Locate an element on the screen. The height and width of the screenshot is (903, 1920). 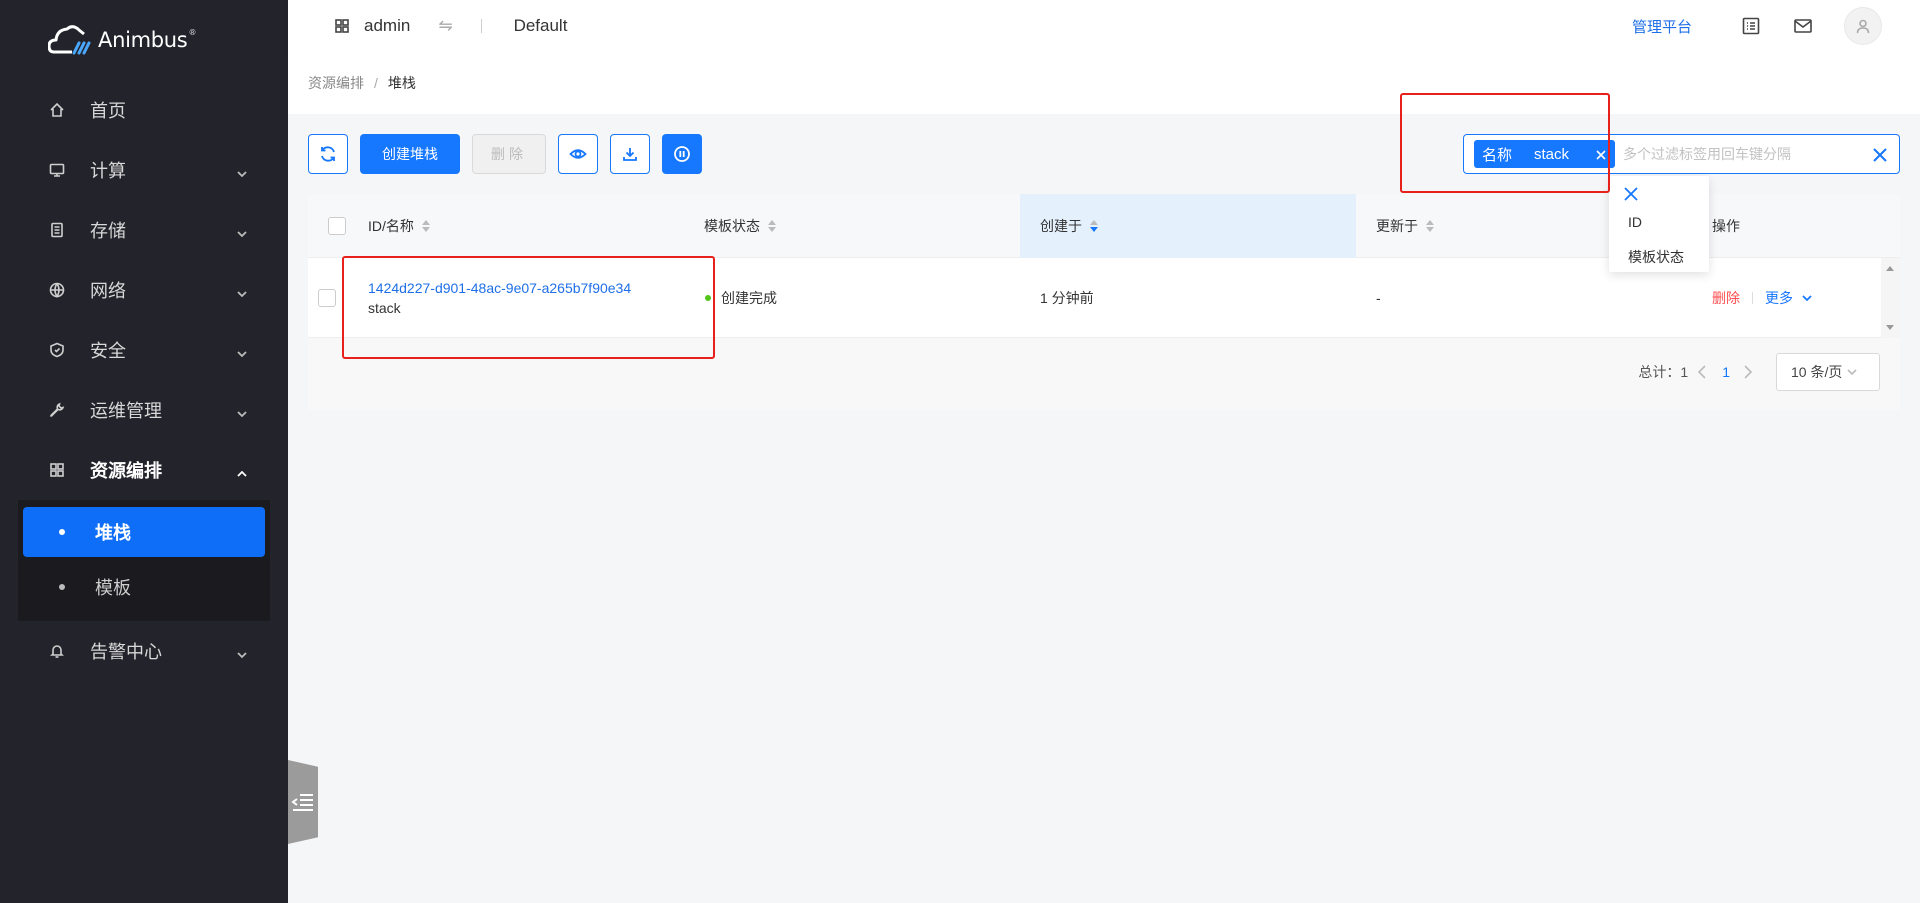
sidebar-subitem-label: 堆栈 is located at coordinates (113, 533).